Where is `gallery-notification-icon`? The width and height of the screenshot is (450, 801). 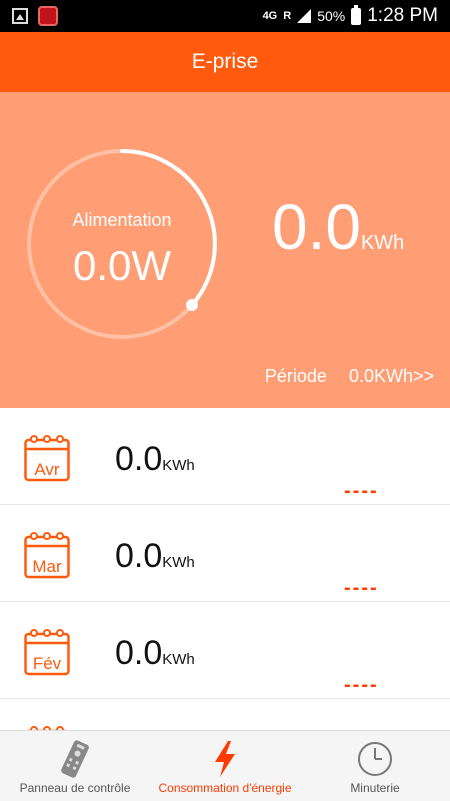 gallery-notification-icon is located at coordinates (20, 16).